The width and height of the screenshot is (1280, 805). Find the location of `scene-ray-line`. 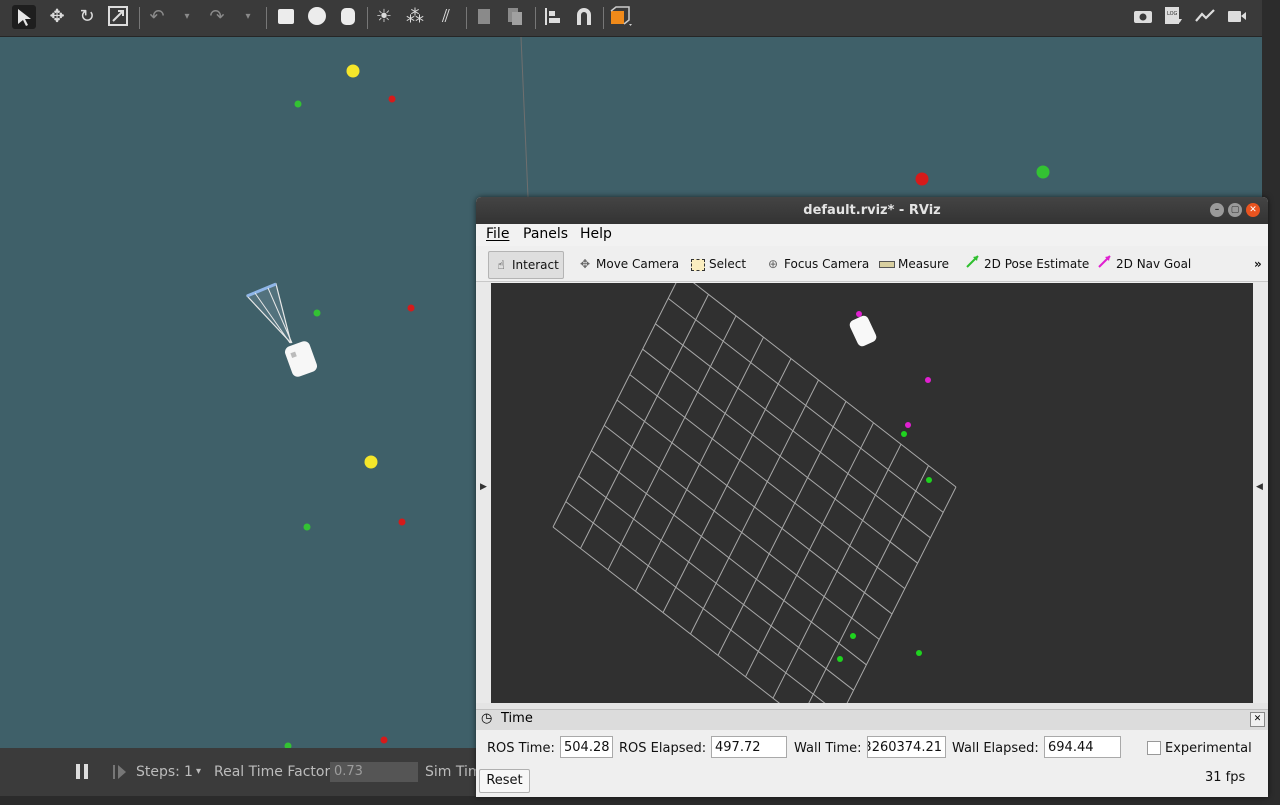

scene-ray-line is located at coordinates (524, 117).